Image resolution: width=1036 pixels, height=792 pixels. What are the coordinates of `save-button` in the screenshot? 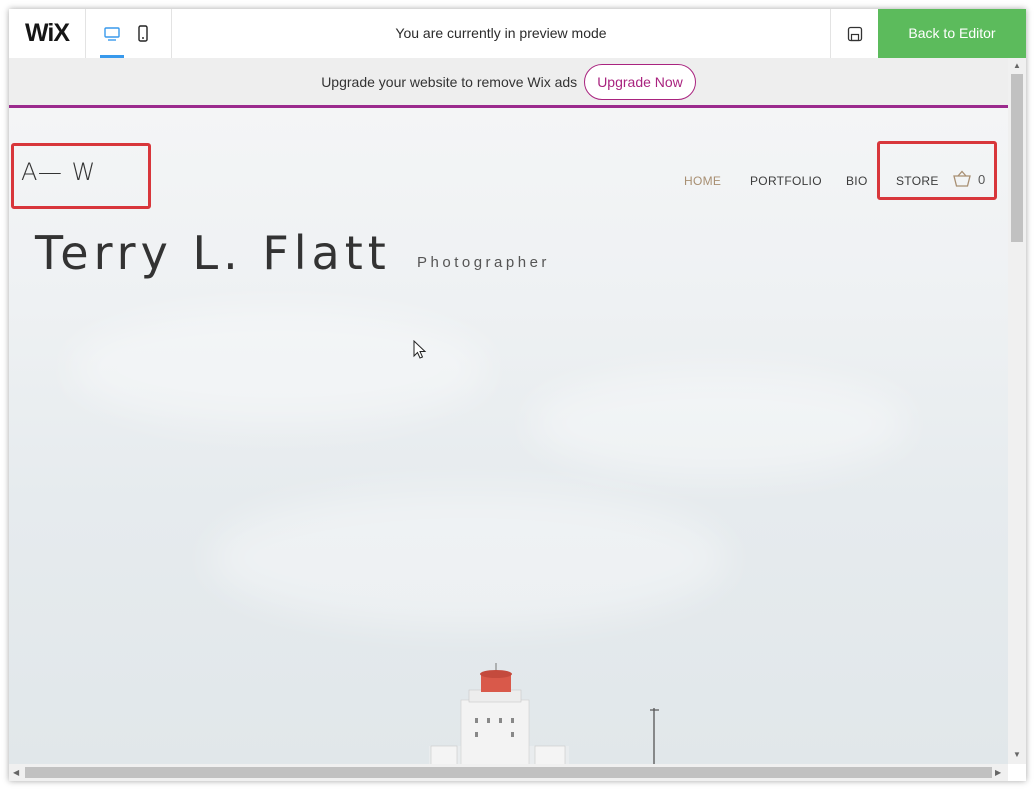 It's located at (854, 33).